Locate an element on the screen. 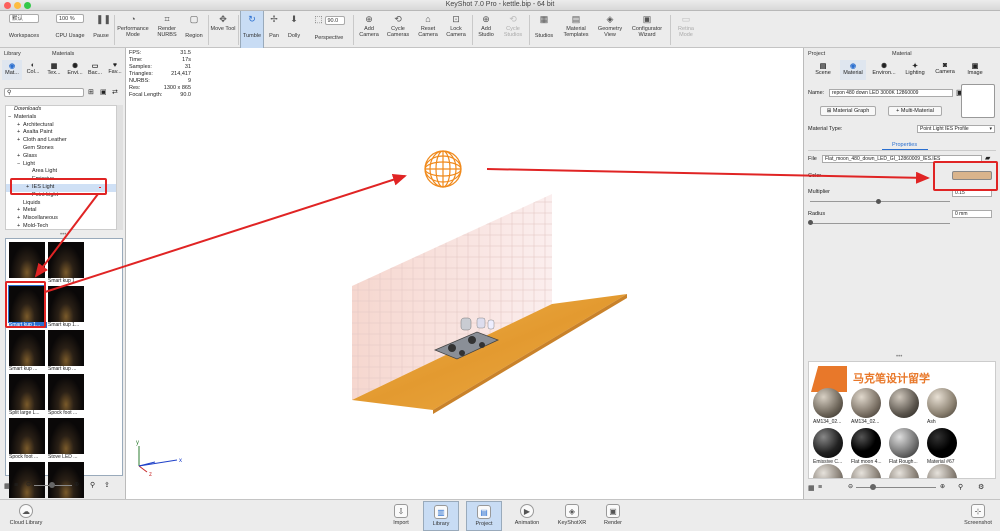  material-type-select: Point Light IES Profile ▾ is located at coordinates (956, 129).